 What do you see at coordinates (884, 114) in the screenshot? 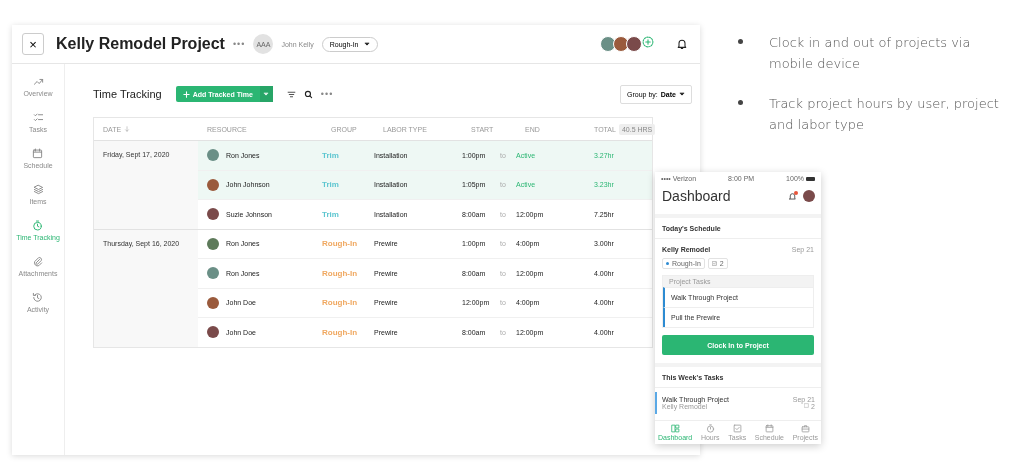
I see `feature-text: Track project hours by user, project and labor type` at bounding box center [884, 114].